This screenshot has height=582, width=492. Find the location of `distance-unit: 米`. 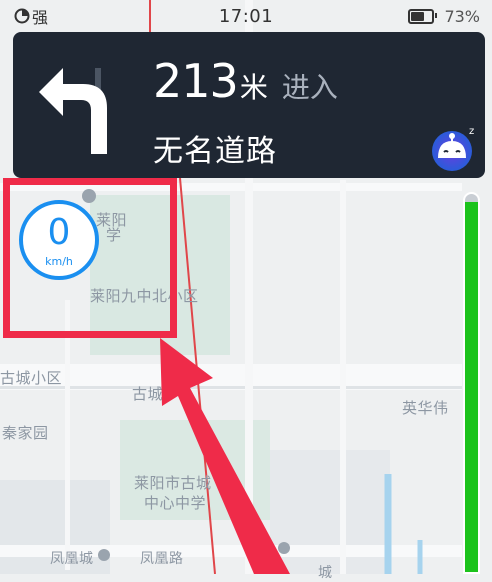

distance-unit: 米 is located at coordinates (253, 87).